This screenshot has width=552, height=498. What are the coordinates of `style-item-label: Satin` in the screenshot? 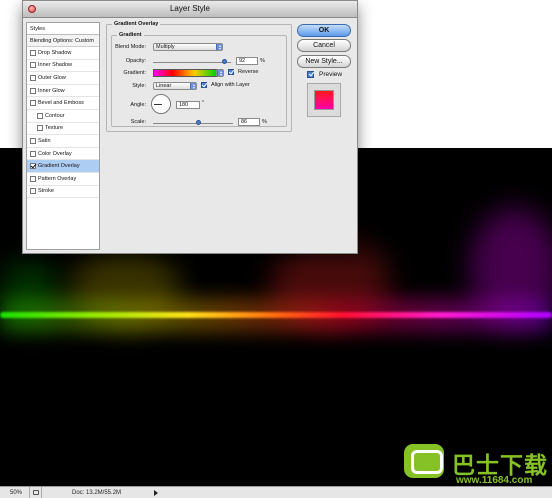 It's located at (44, 140).